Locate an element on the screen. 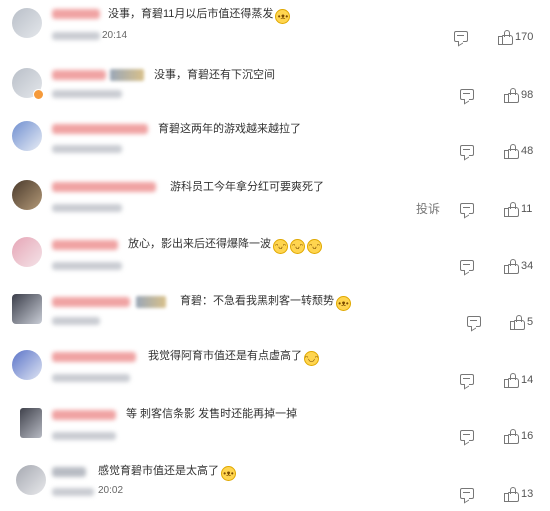  comment-text: 感觉育碧市值还是太高了 •ᴥ• is located at coordinates (167, 472).